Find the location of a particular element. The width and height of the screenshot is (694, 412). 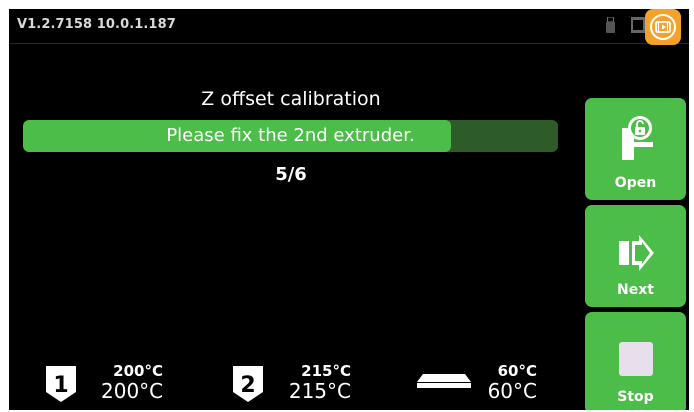

stop-square-icon is located at coordinates (635, 359).